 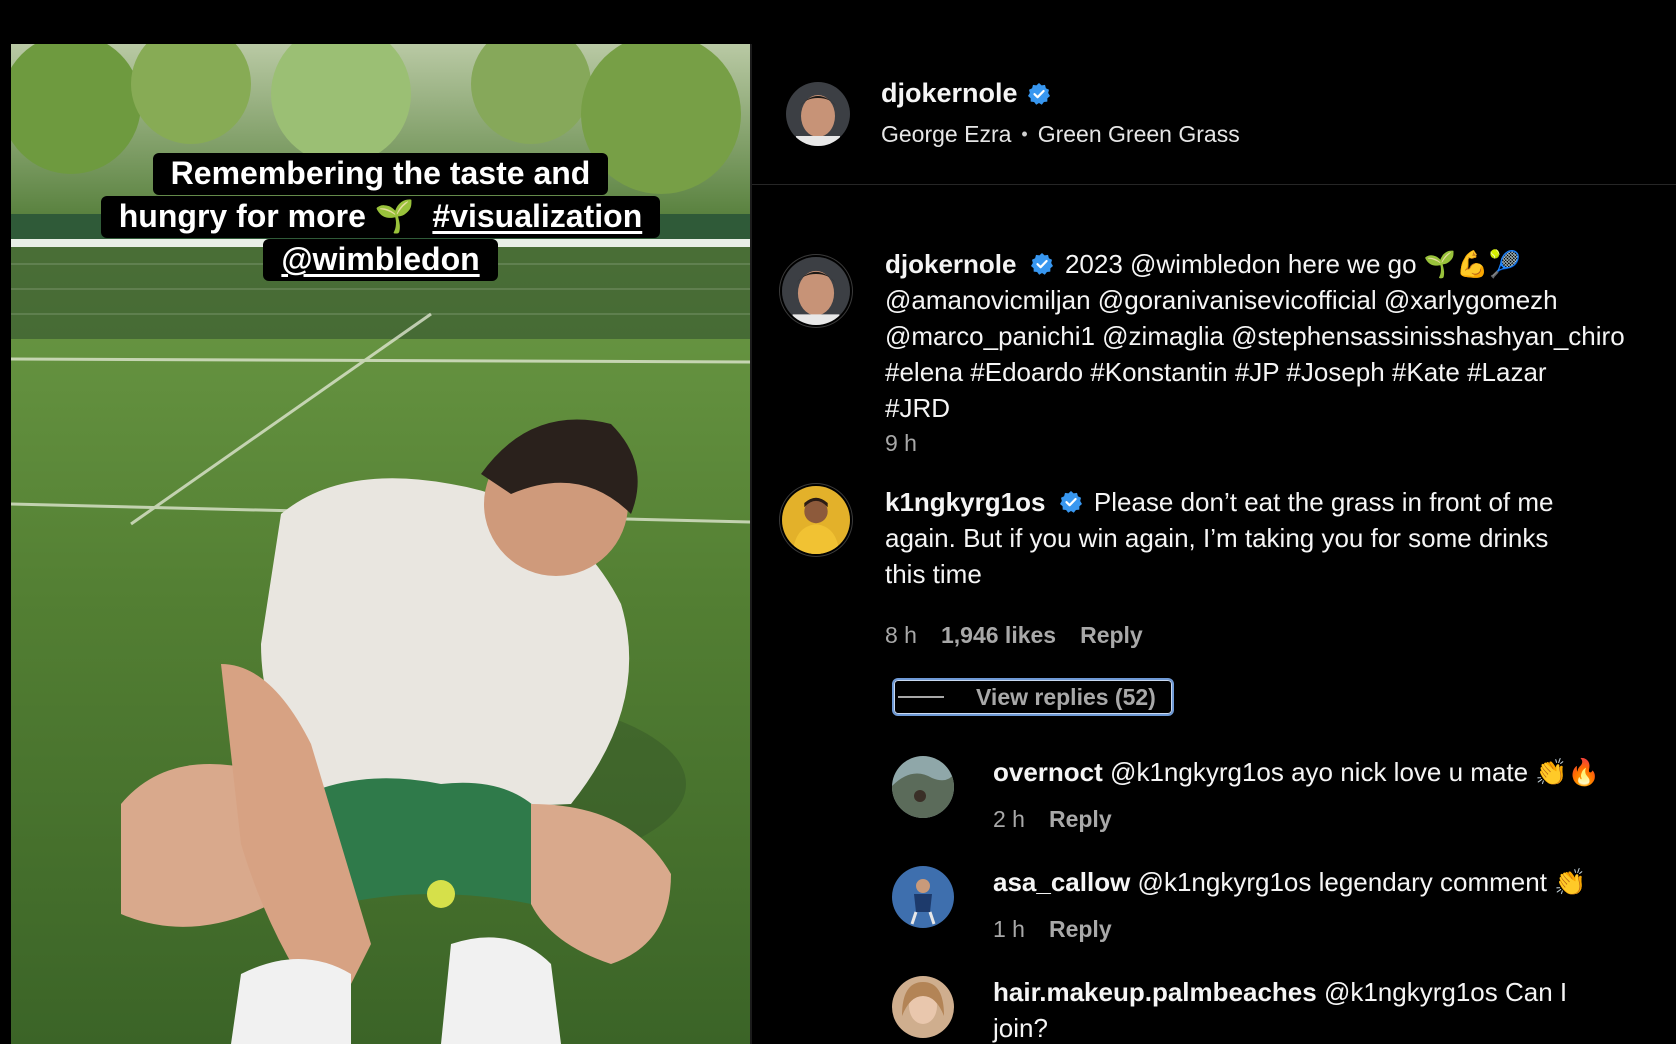 What do you see at coordinates (950, 264) in the screenshot?
I see `caption-username: djokernole` at bounding box center [950, 264].